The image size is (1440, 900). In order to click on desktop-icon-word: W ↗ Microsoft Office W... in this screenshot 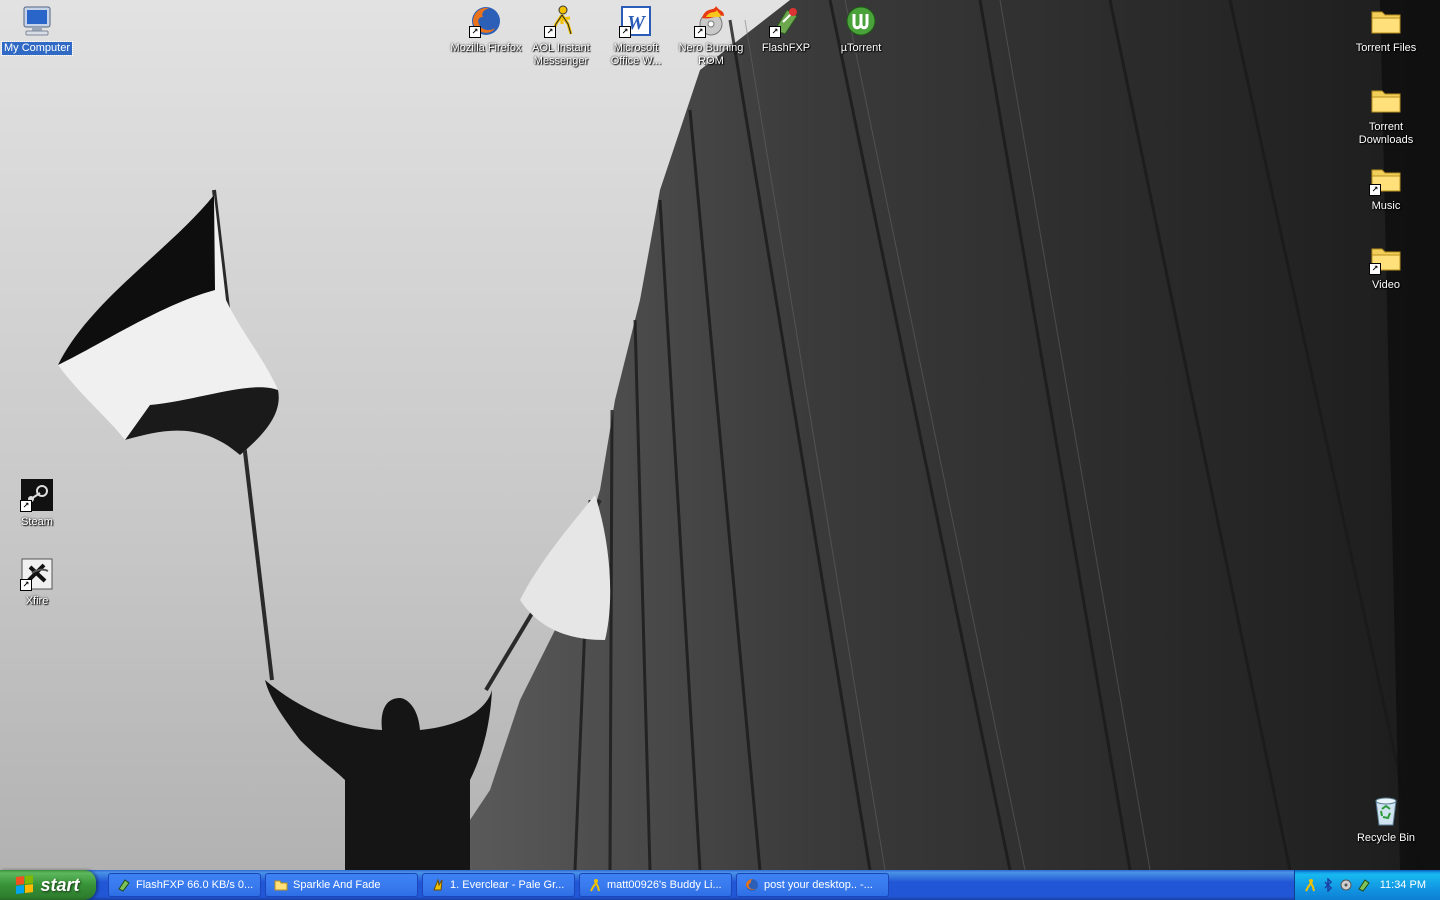, I will do `click(636, 35)`.